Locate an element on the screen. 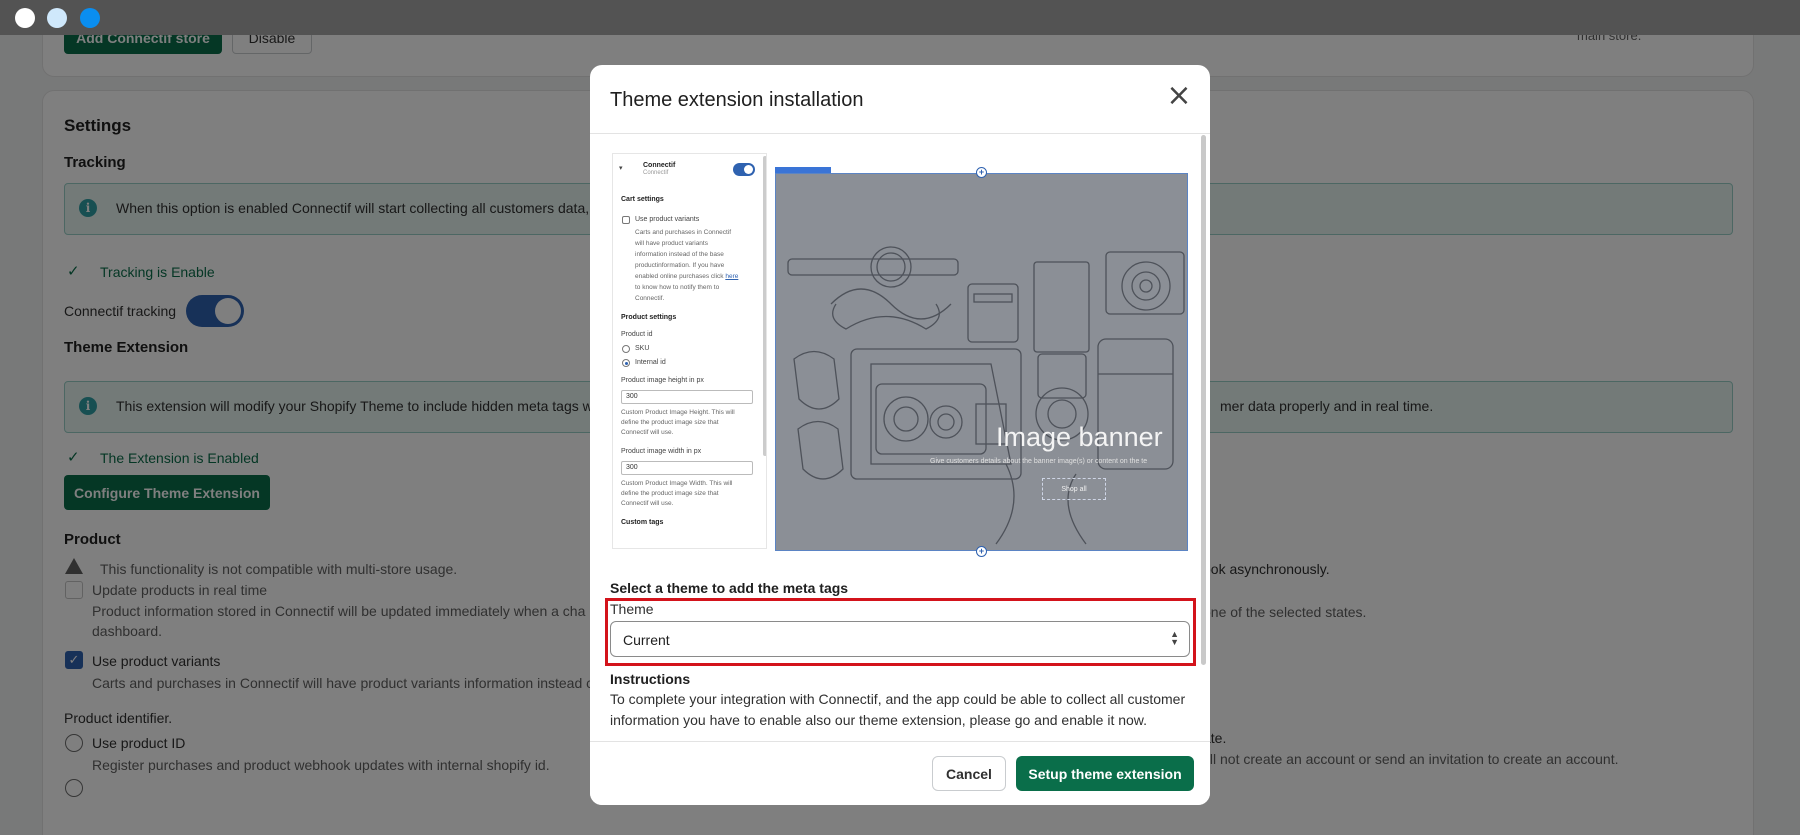 The image size is (1800, 835). preview-width-label: Product image width in px is located at coordinates (661, 451).